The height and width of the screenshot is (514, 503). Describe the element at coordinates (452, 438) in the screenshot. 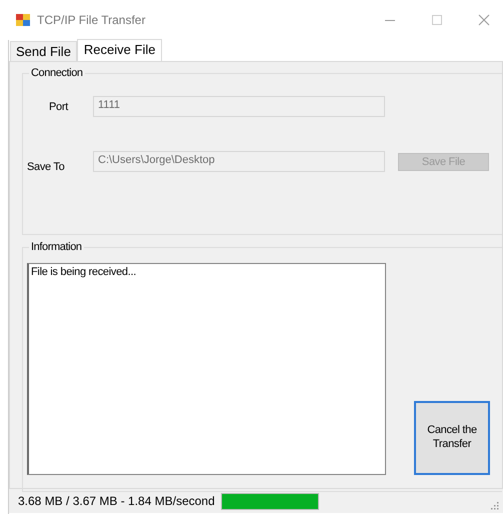

I see `cancel-button: Cancel the Transfer` at that location.